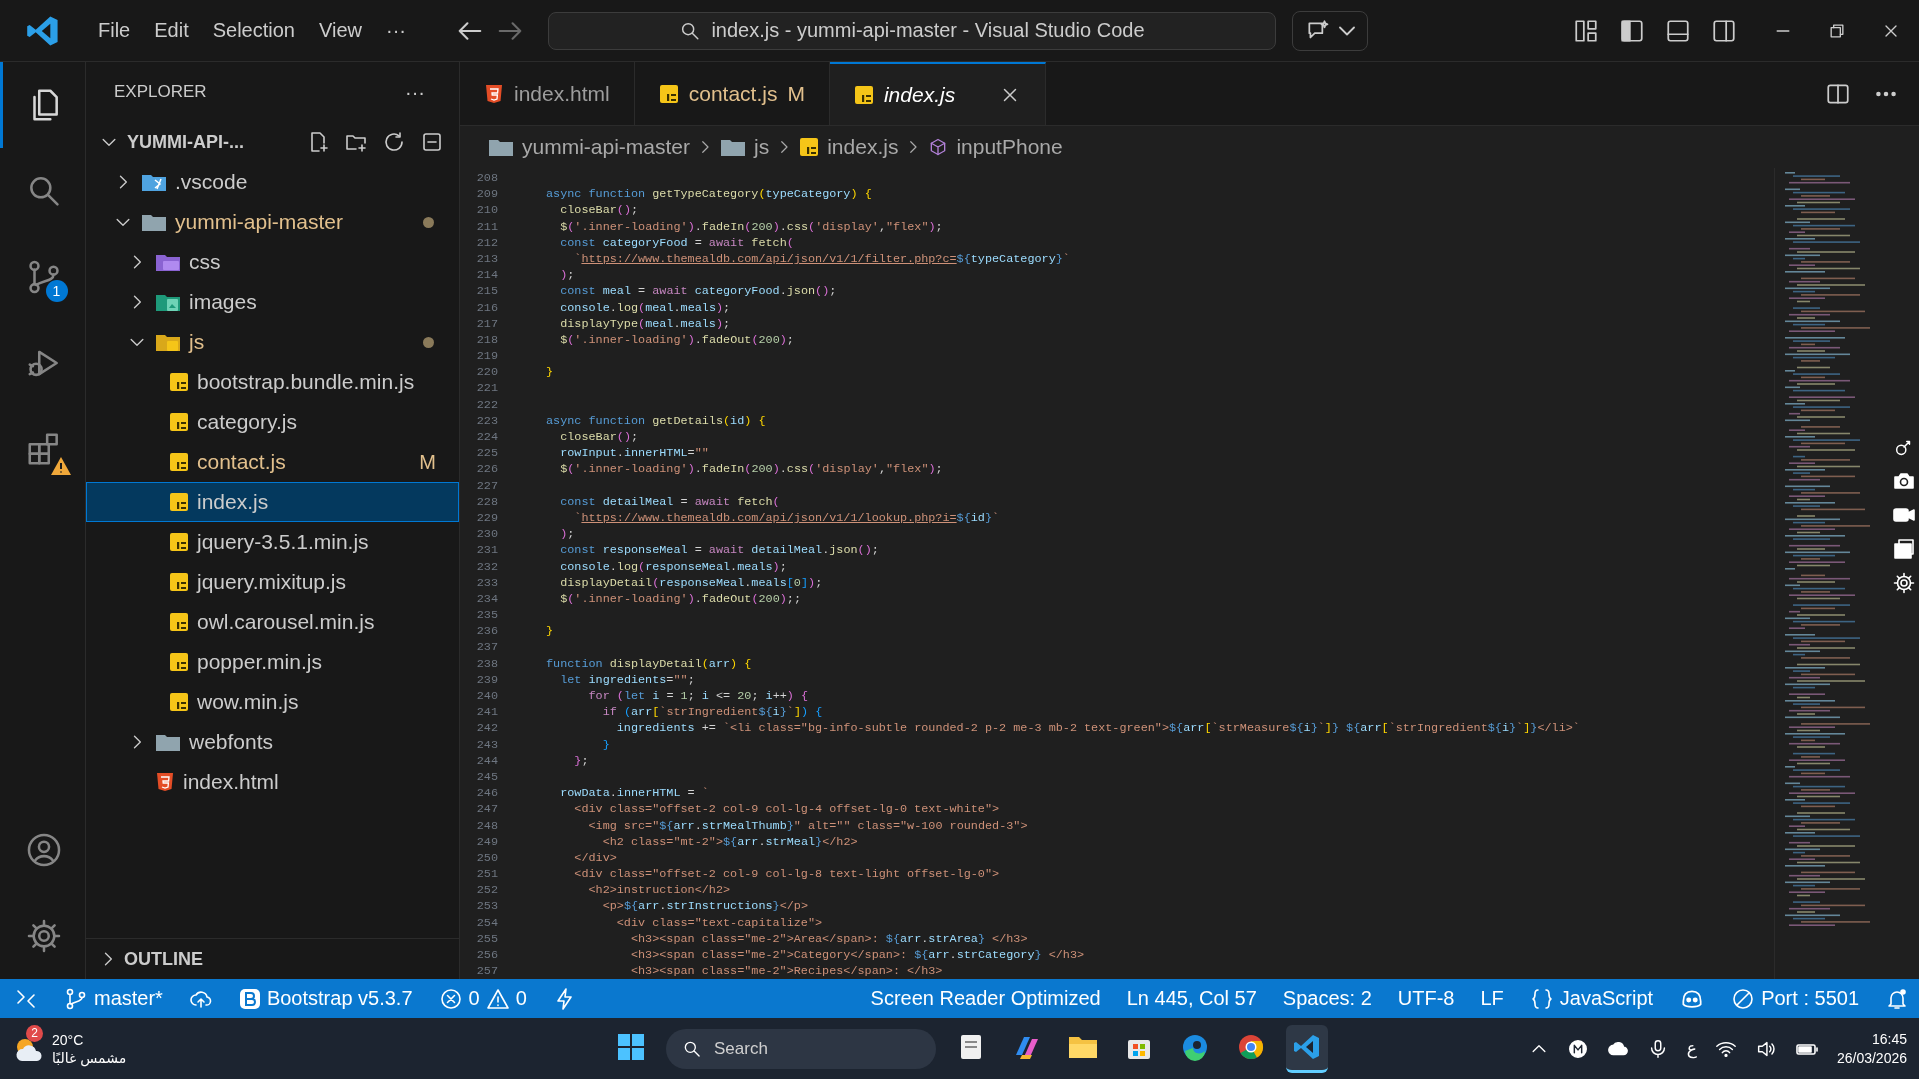 The width and height of the screenshot is (1919, 1079). Describe the element at coordinates (1871, 1048) in the screenshot. I see `clock: 16:45 26/03/2026` at that location.